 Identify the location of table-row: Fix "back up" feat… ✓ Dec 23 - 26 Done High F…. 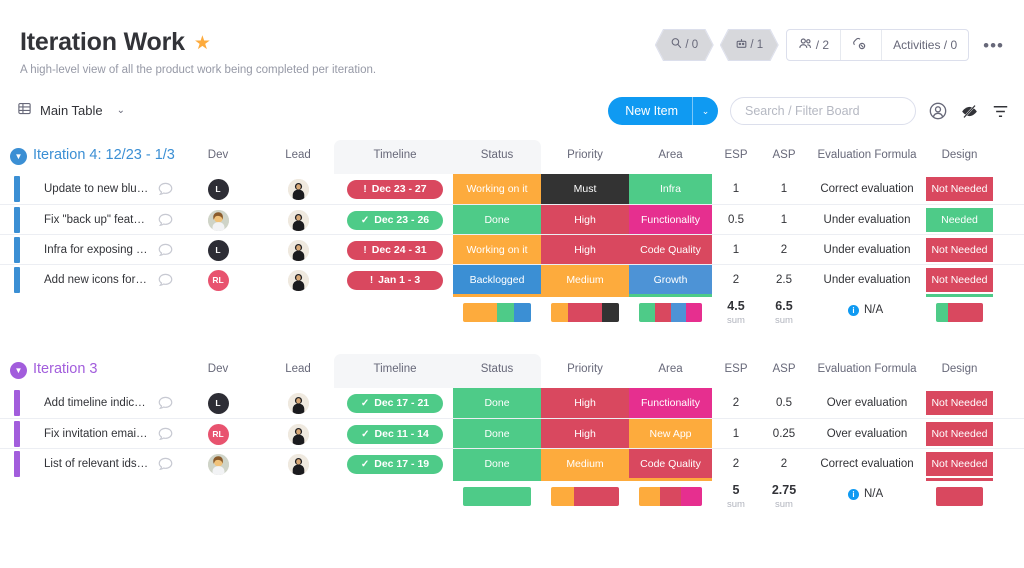
(512, 219).